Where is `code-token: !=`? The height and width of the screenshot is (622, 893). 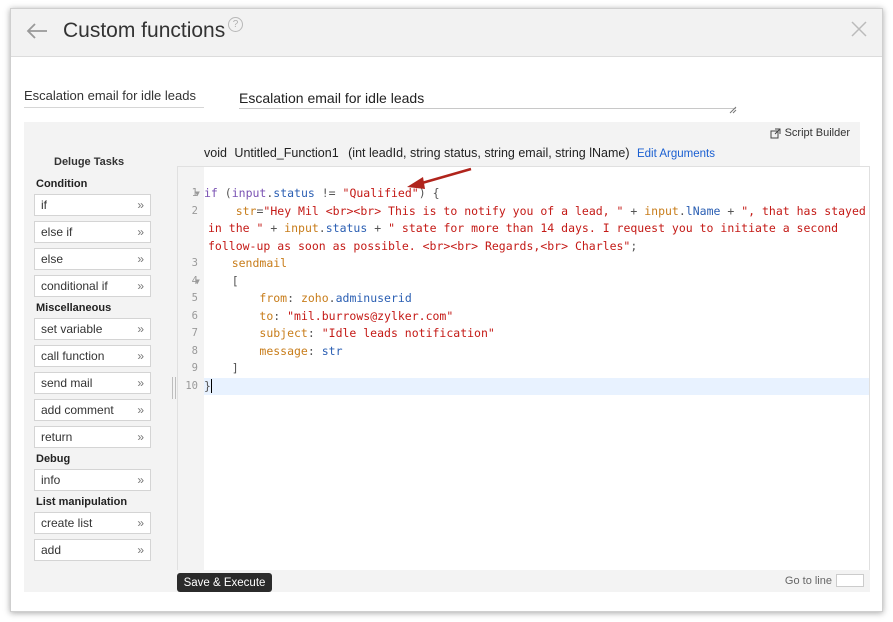 code-token: != is located at coordinates (328, 193).